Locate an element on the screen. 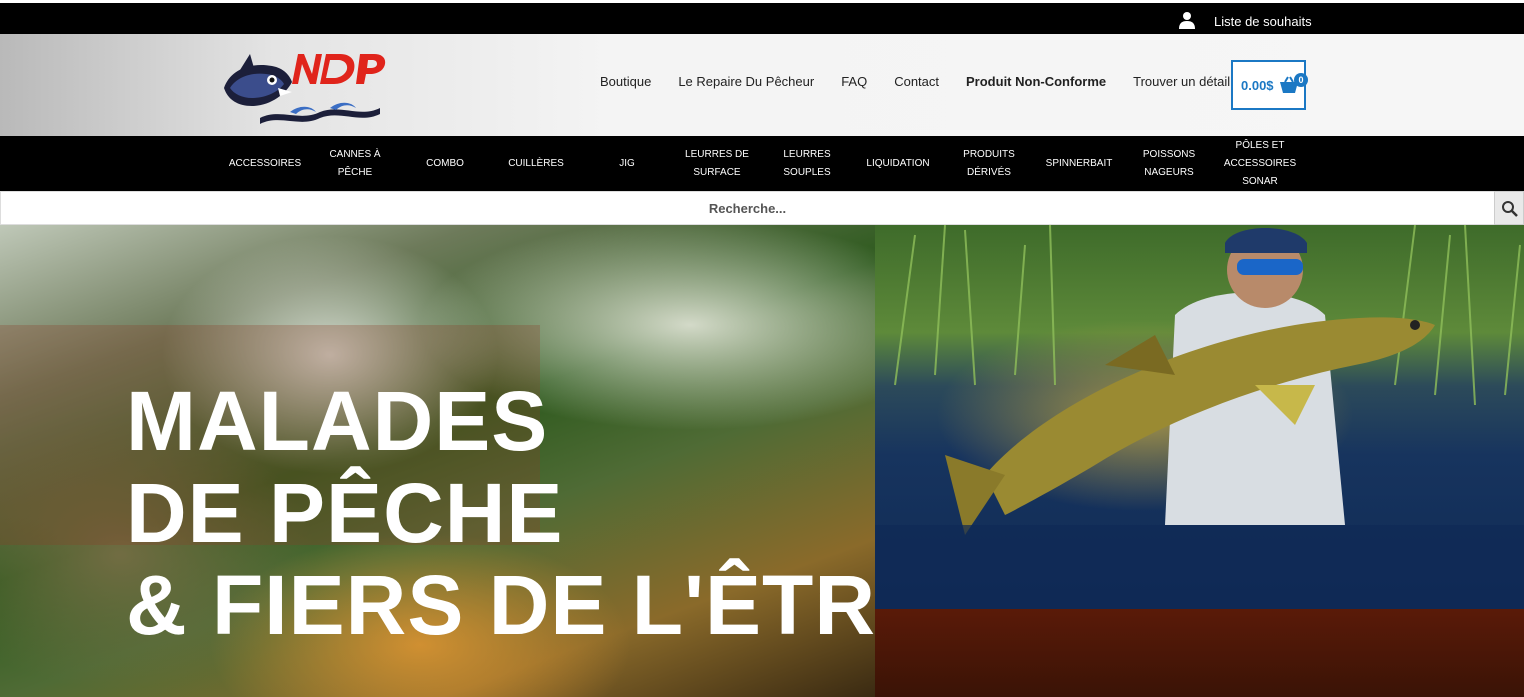 The height and width of the screenshot is (697, 1524). category-label: JIG is located at coordinates (627, 163).